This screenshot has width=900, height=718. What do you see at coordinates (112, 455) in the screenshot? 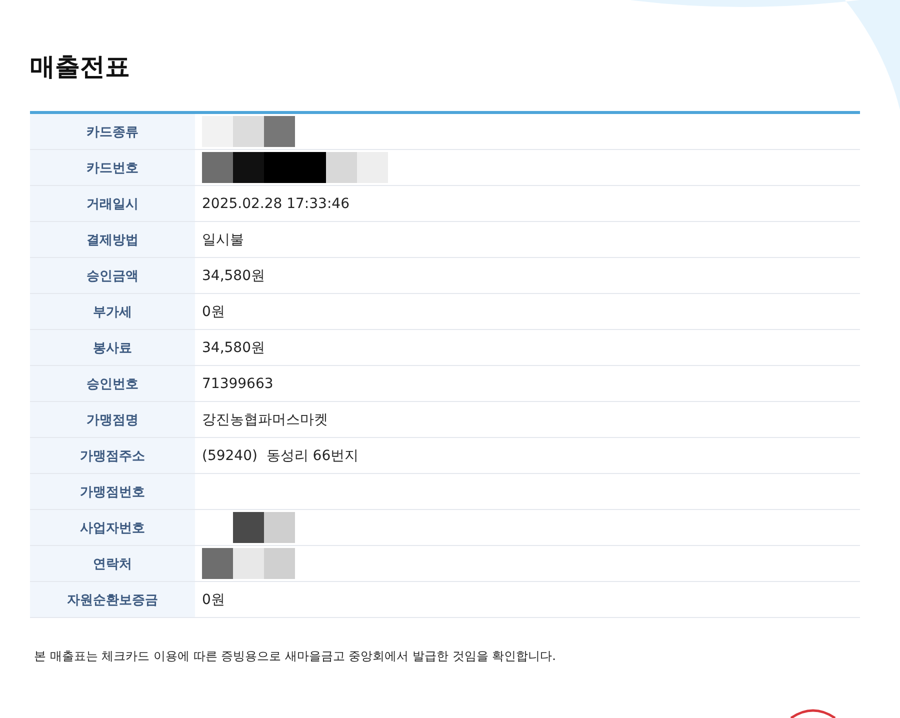
I see `field-label: 가맹점주소` at bounding box center [112, 455].